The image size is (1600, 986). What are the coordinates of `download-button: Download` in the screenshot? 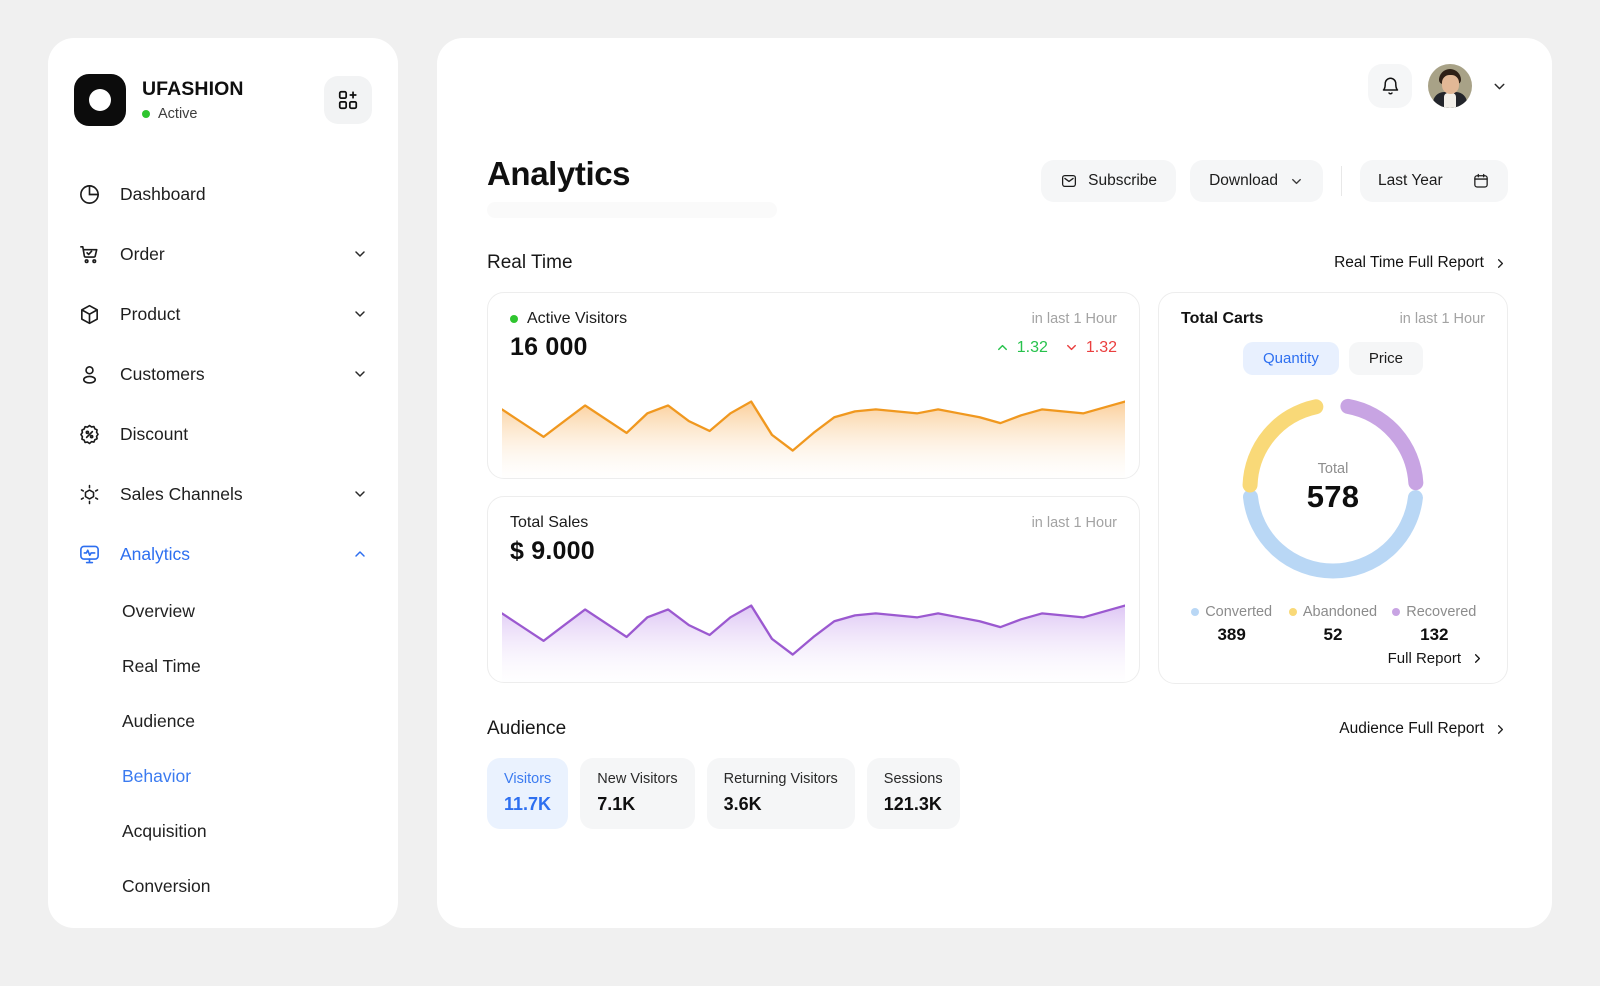 It's located at (1256, 181).